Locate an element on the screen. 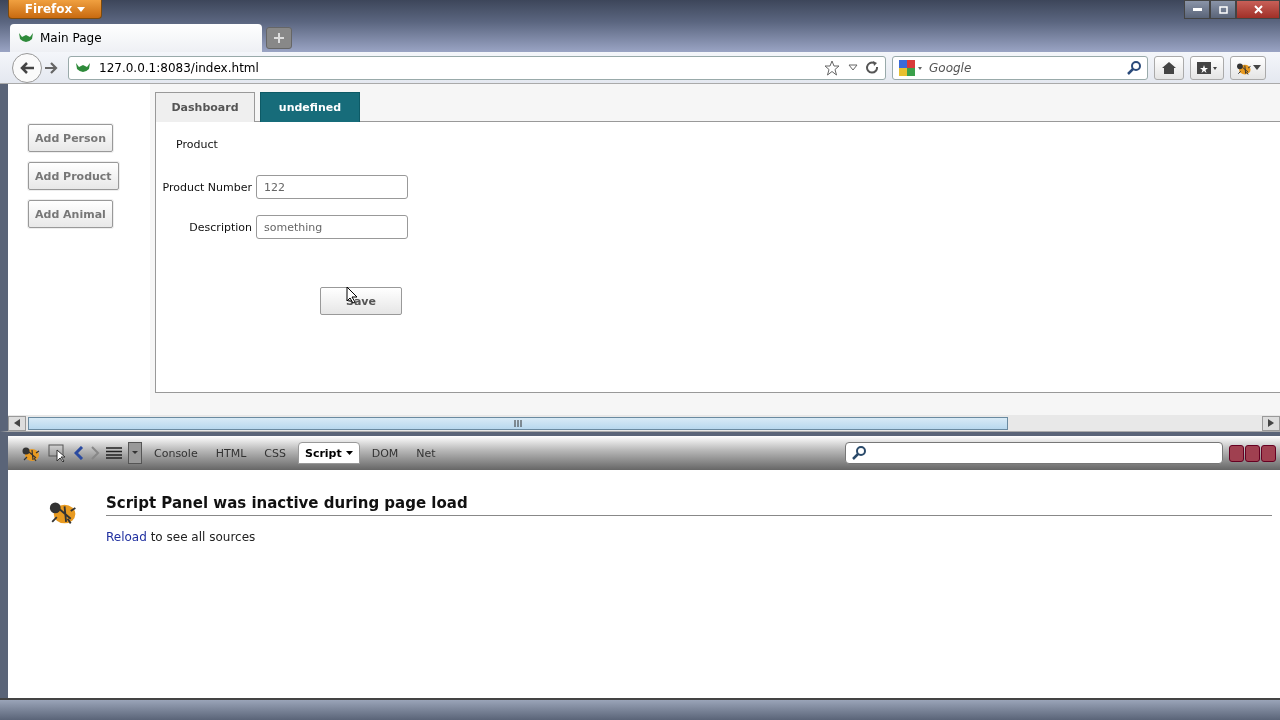 The image size is (1280, 720). close-button is located at coordinates (1258, 9).